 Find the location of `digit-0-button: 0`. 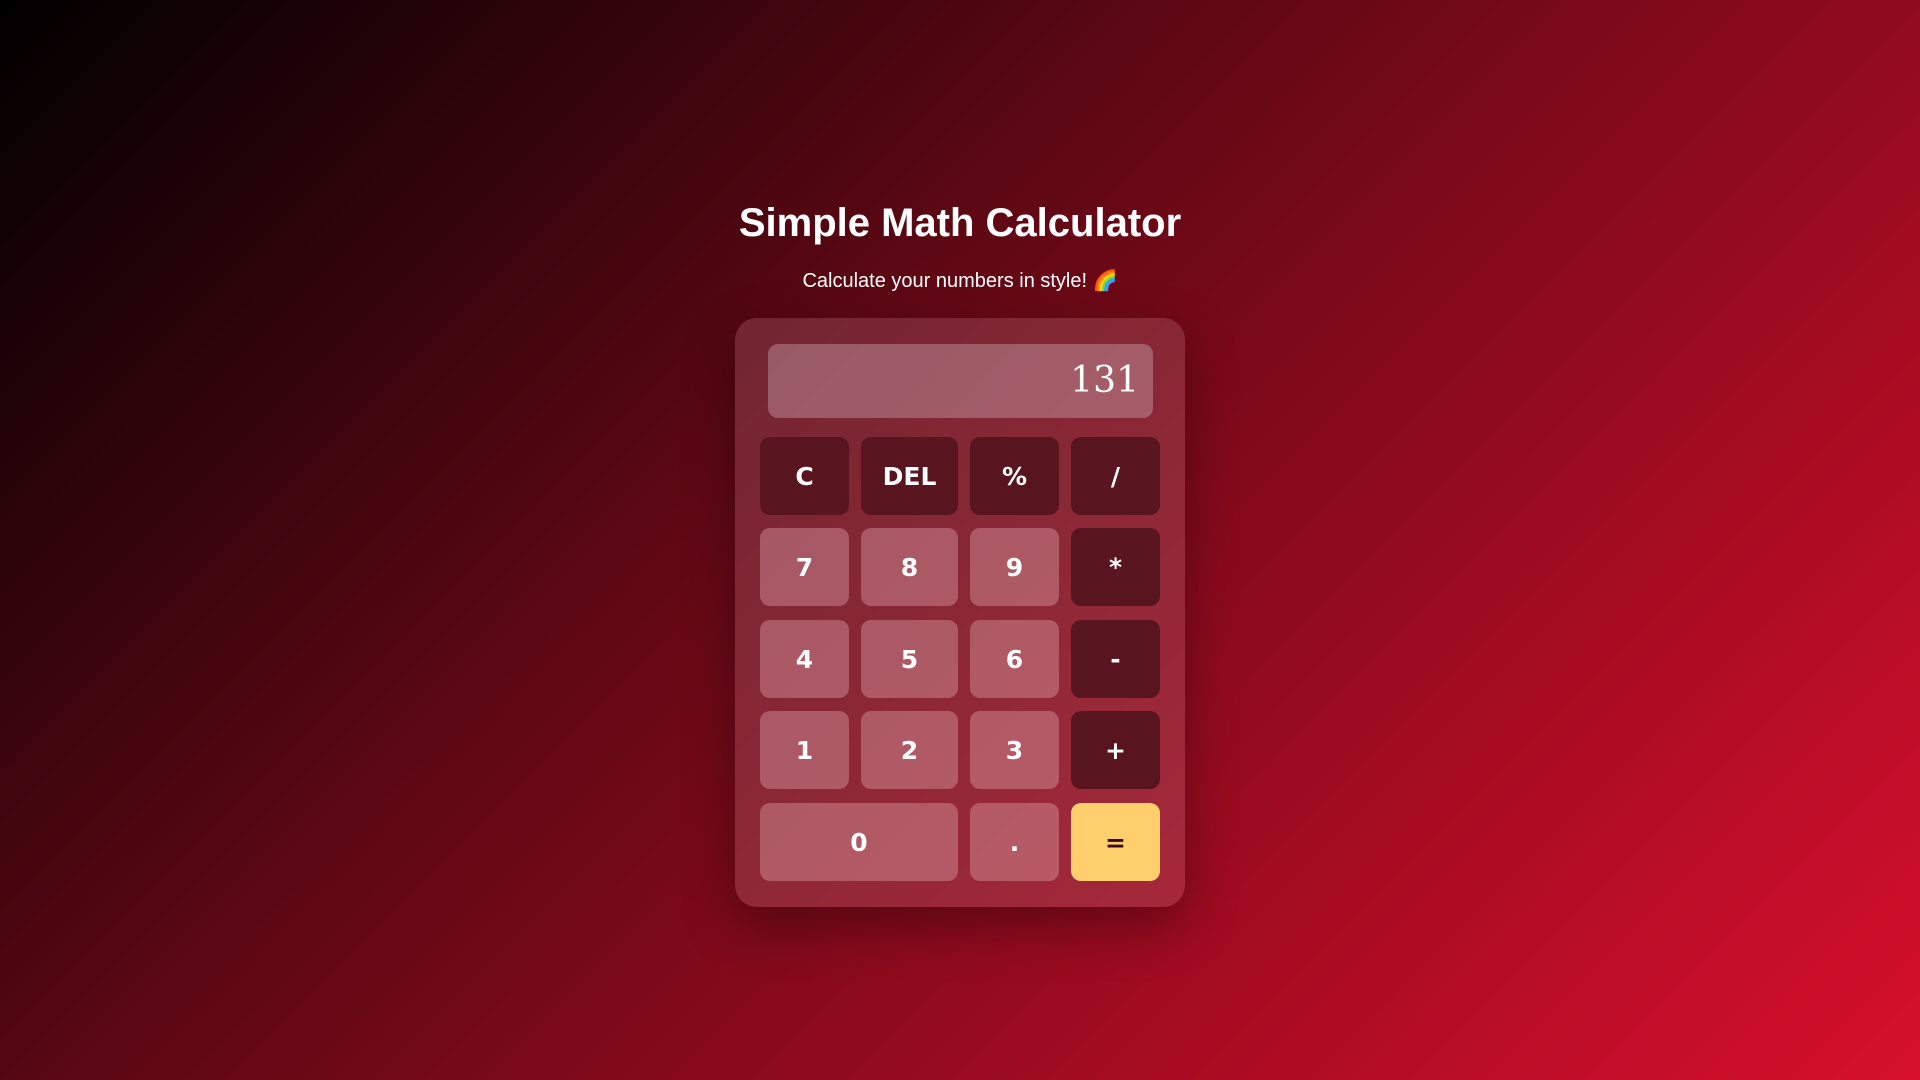

digit-0-button: 0 is located at coordinates (859, 842).